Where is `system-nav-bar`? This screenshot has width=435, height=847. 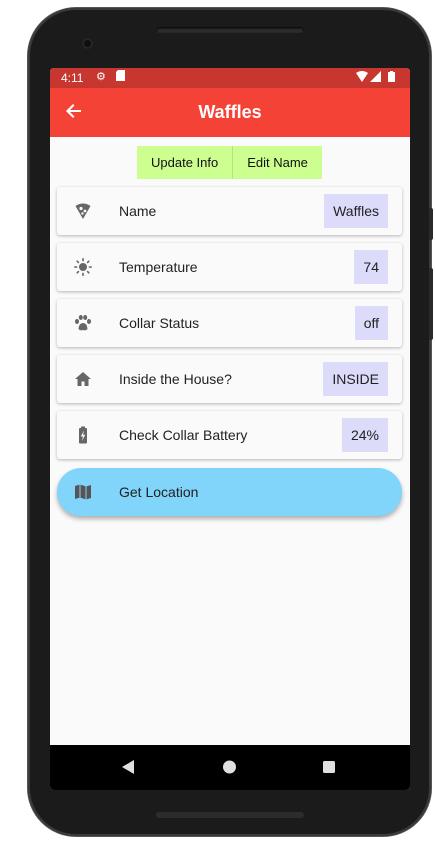 system-nav-bar is located at coordinates (230, 767).